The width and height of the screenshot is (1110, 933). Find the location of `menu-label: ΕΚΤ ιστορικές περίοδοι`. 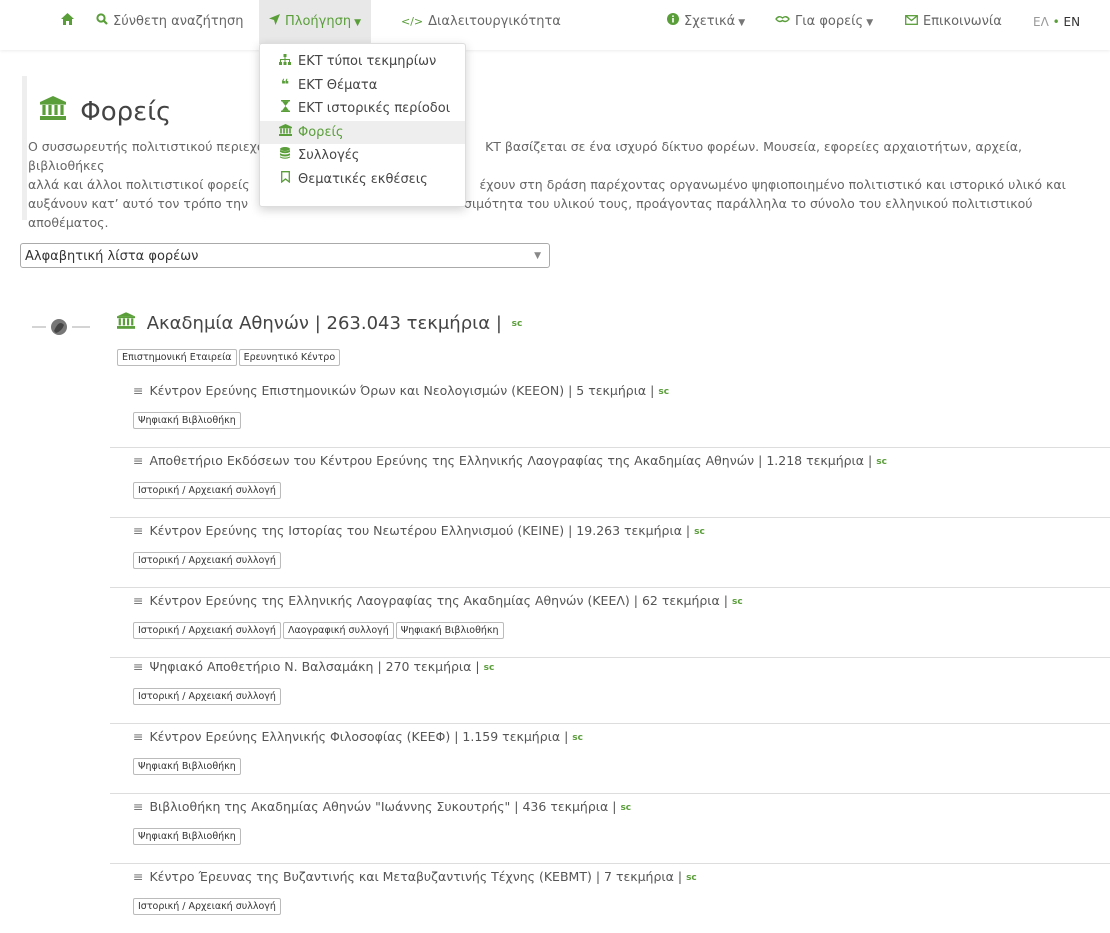

menu-label: ΕΚΤ ιστορικές περίοδοι is located at coordinates (374, 108).